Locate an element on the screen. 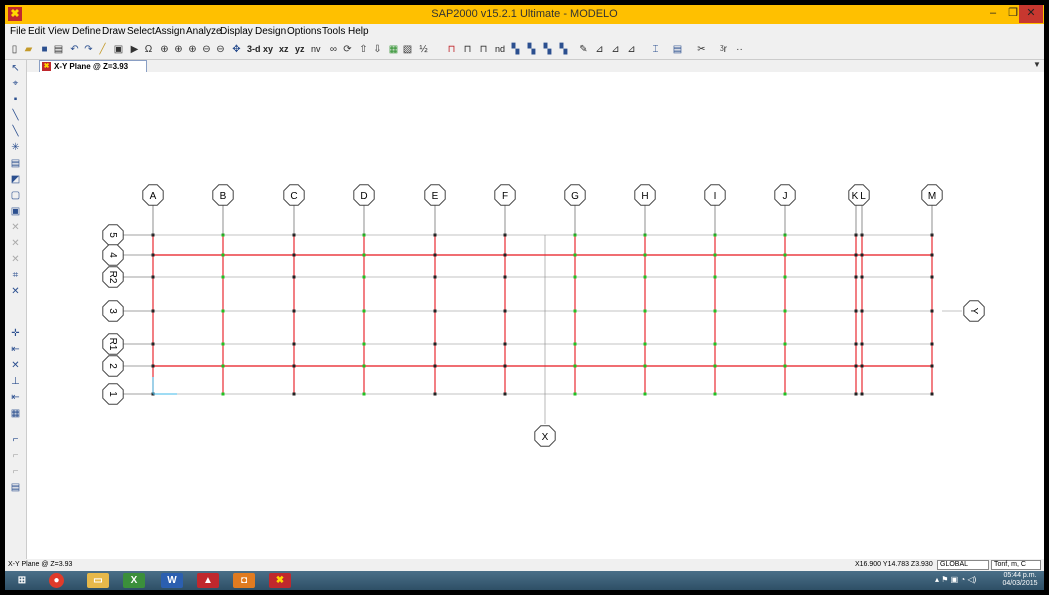 This screenshot has width=1049, height=595. refresh-icon: ╱ is located at coordinates (102, 49).